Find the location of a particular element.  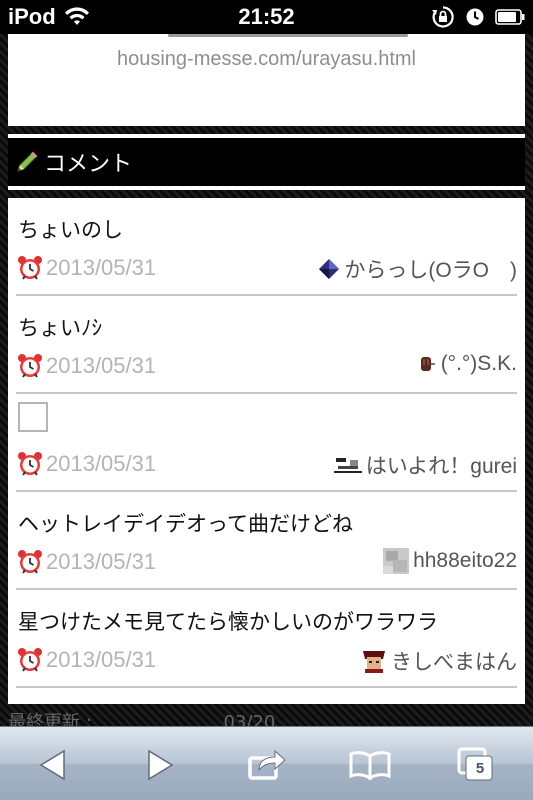

back-icon is located at coordinates (52, 765).